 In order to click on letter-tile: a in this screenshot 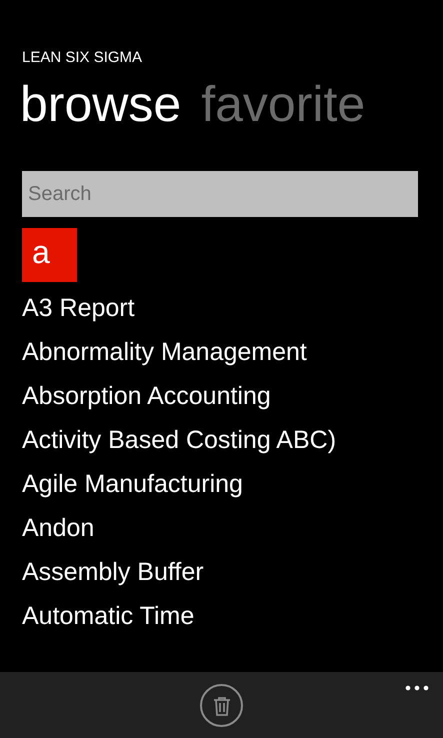, I will do `click(49, 255)`.